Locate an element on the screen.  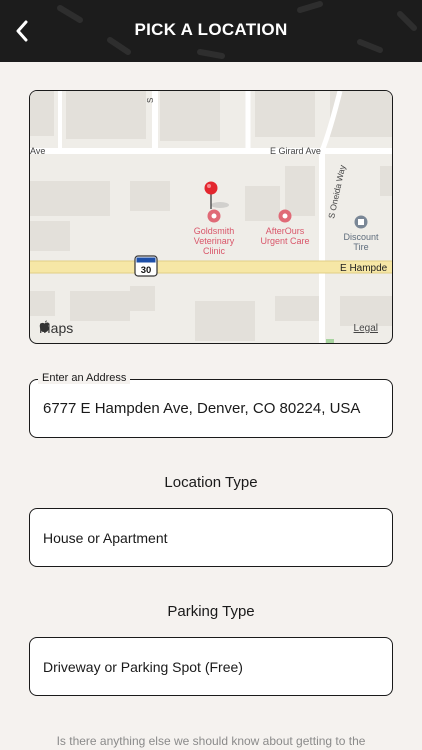
svg-text: 30 is located at coordinates (146, 270).